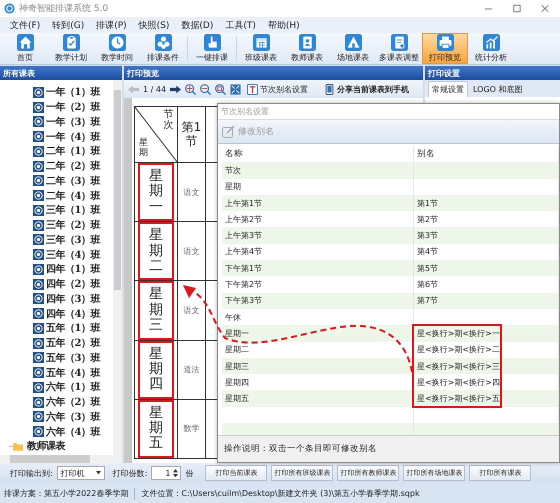 Image resolution: width=560 pixels, height=503 pixels. Describe the element at coordinates (71, 48) in the screenshot. I see `toolbar-button: 教学计划` at that location.